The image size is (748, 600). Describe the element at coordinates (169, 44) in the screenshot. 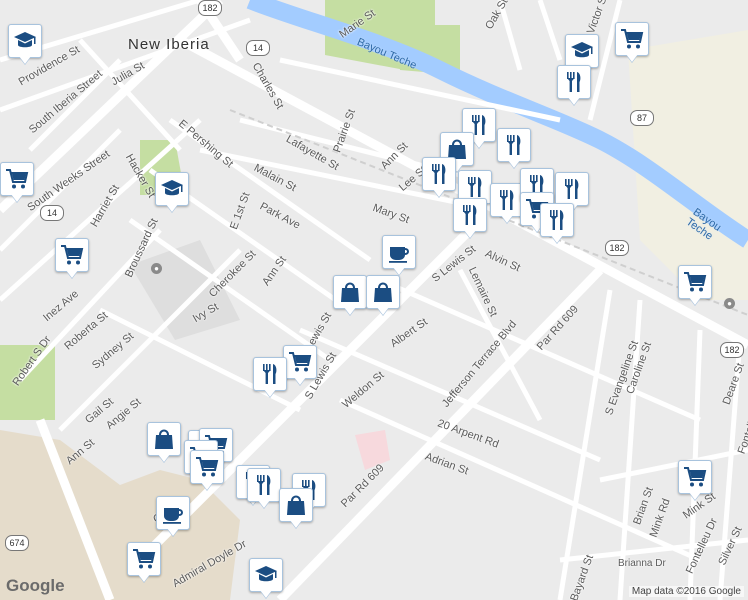

I see `town-label: New Iberia` at that location.